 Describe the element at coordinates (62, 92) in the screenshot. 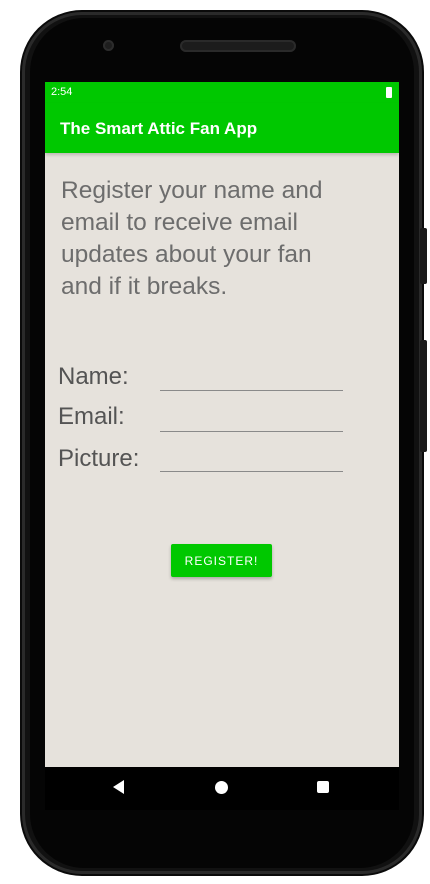

I see `status-time: 2:54` at that location.